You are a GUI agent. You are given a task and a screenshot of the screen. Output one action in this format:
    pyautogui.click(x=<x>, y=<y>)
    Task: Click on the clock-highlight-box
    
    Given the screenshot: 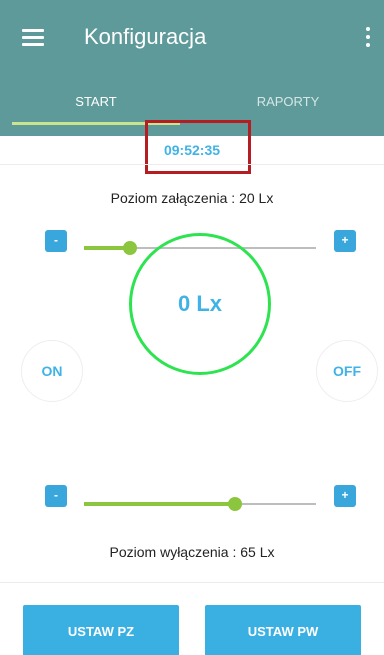 What is the action you would take?
    pyautogui.click(x=198, y=147)
    